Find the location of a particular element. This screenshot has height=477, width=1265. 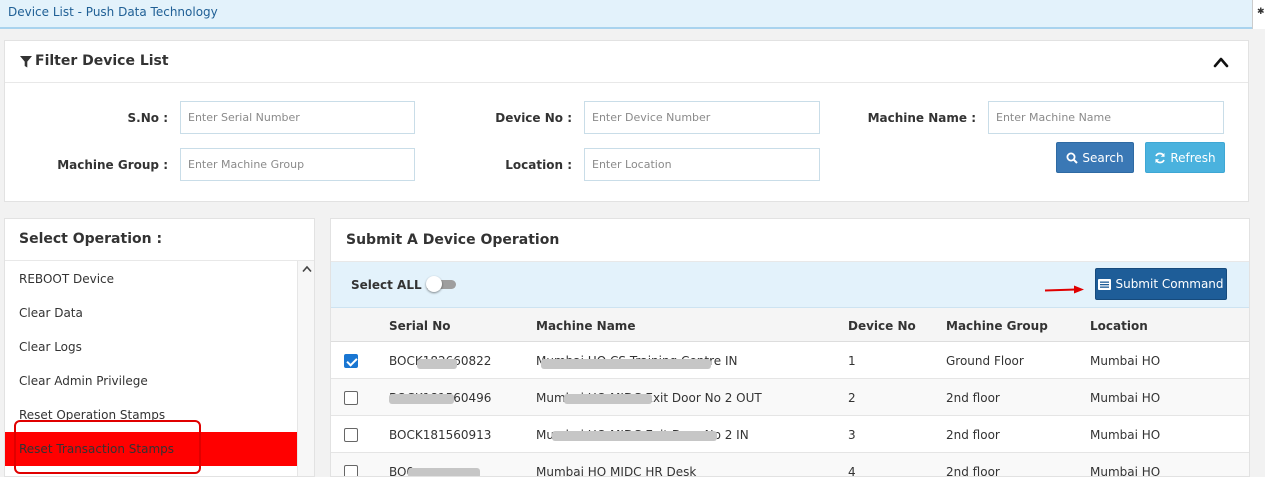

serial-no-cell: BOCK181560913 is located at coordinates (440, 435).